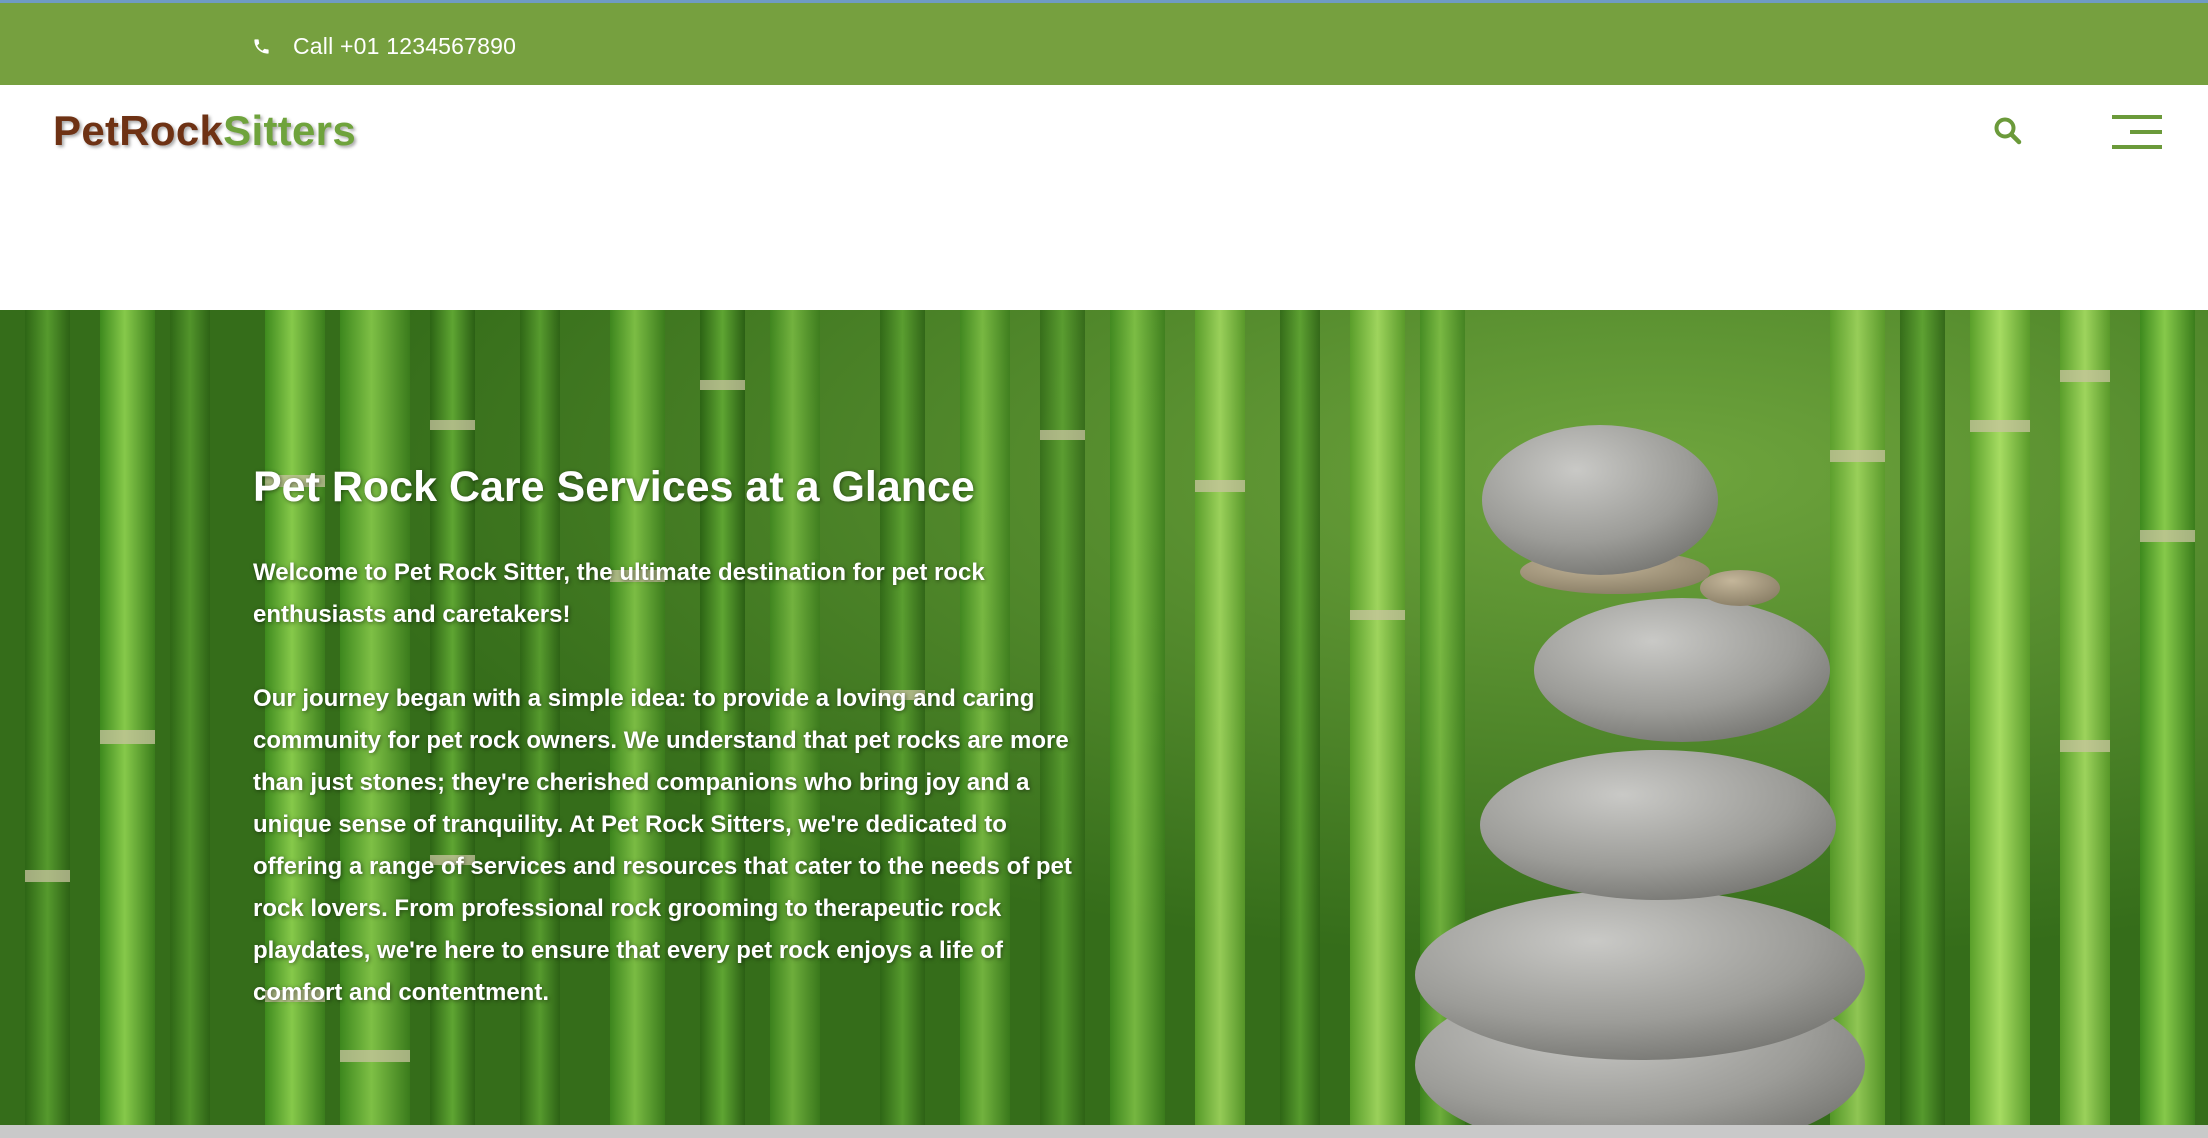  Describe the element at coordinates (138, 130) in the screenshot. I see `logo-text-petrock: PetRock` at that location.